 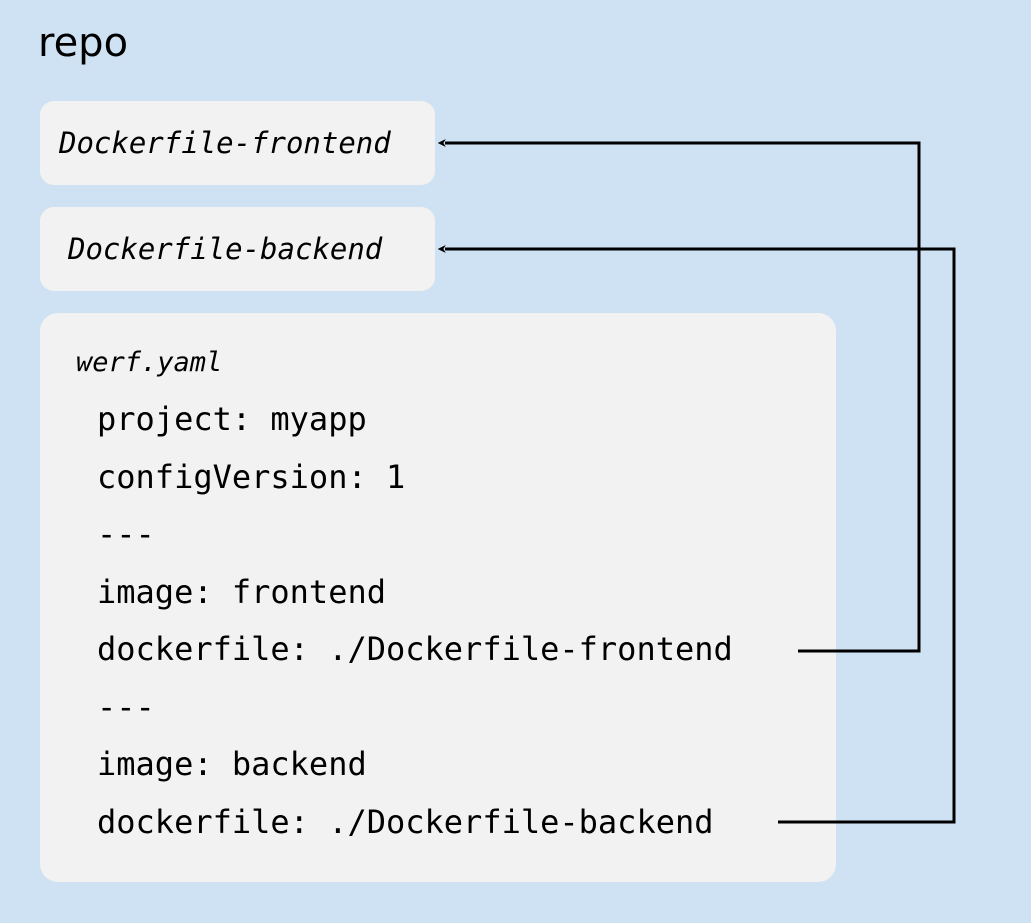 What do you see at coordinates (232, 764) in the screenshot?
I see `config-line-image-backend: image: backend` at bounding box center [232, 764].